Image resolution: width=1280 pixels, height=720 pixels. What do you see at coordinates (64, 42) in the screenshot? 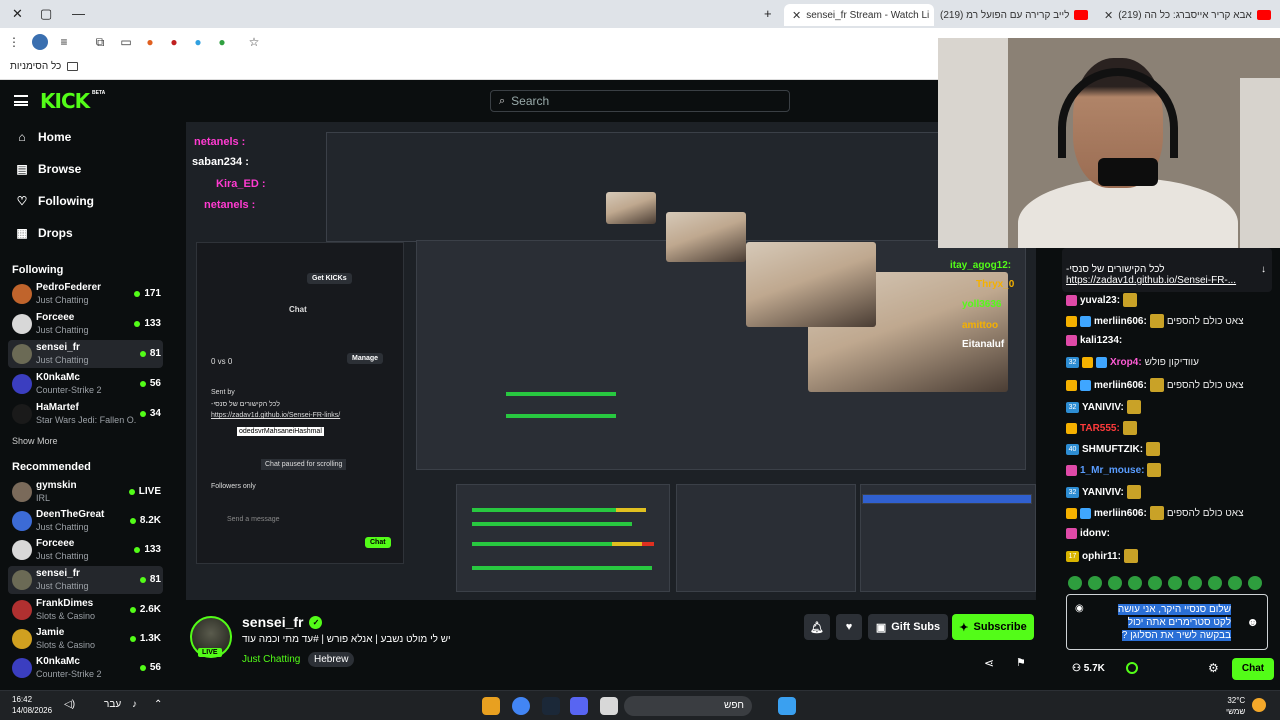
I see `media-control-icon: ≡` at bounding box center [64, 42].